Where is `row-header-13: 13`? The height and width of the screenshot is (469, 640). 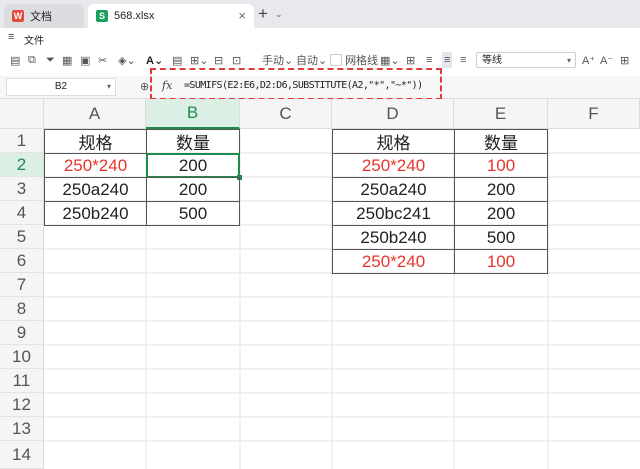
row-header-13: 13 is located at coordinates (22, 429).